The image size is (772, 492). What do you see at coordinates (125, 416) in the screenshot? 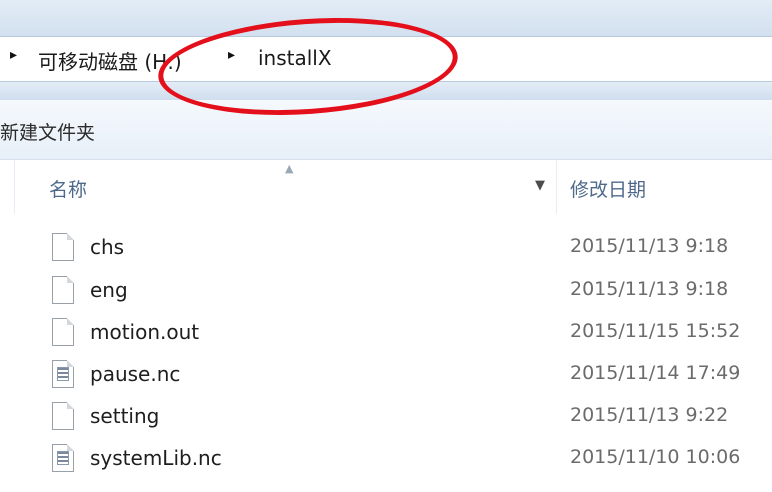
I see `file-name: setting` at bounding box center [125, 416].